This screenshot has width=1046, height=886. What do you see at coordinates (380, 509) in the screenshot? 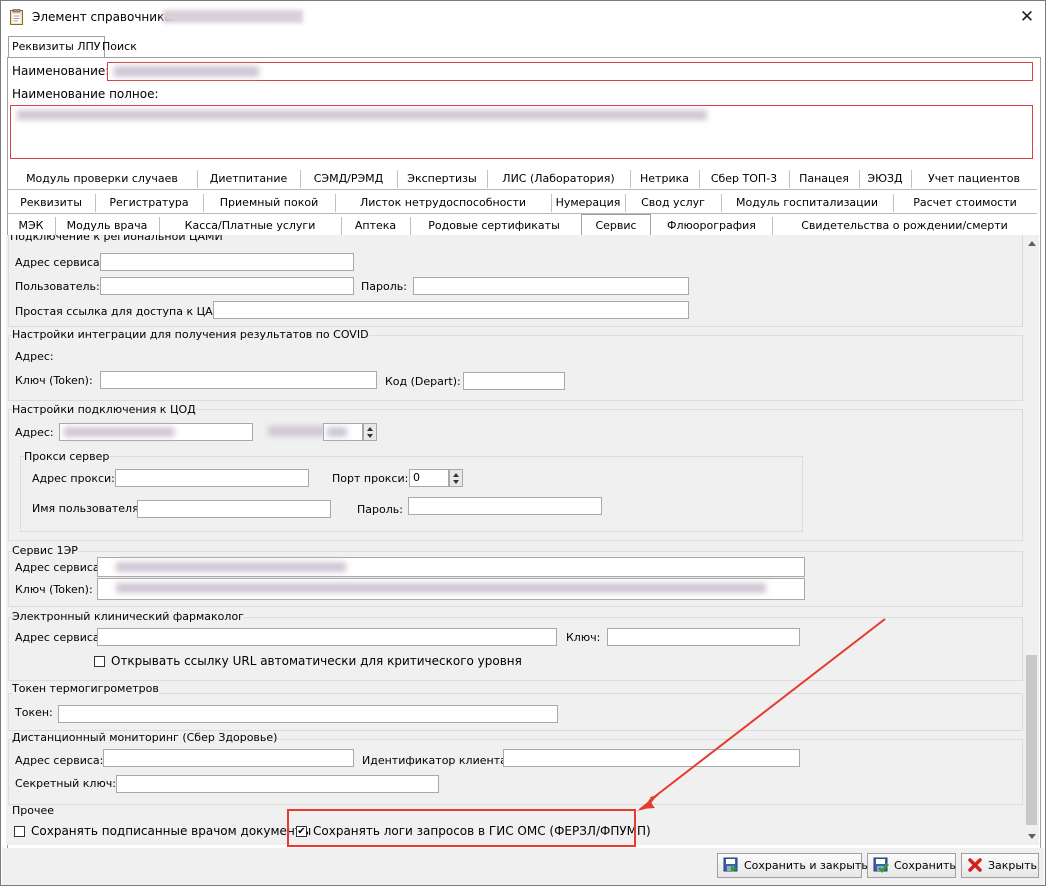
I see `proxy-password-label: Пароль:` at bounding box center [380, 509].